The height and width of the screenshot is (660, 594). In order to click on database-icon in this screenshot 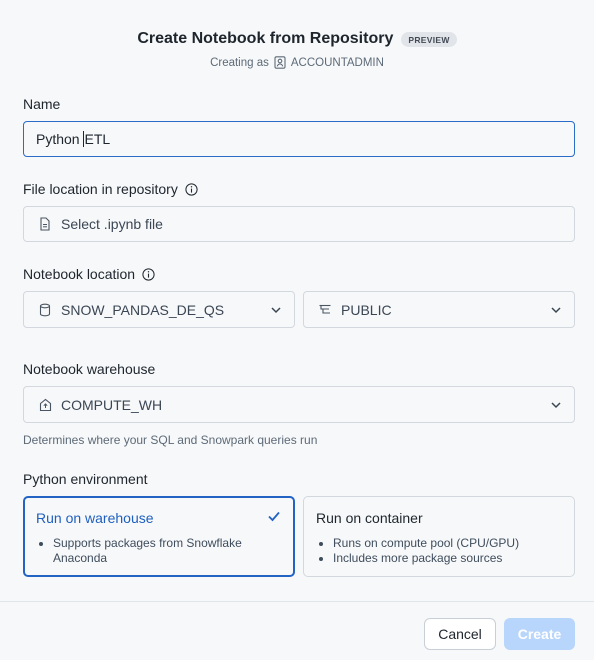, I will do `click(45, 310)`.